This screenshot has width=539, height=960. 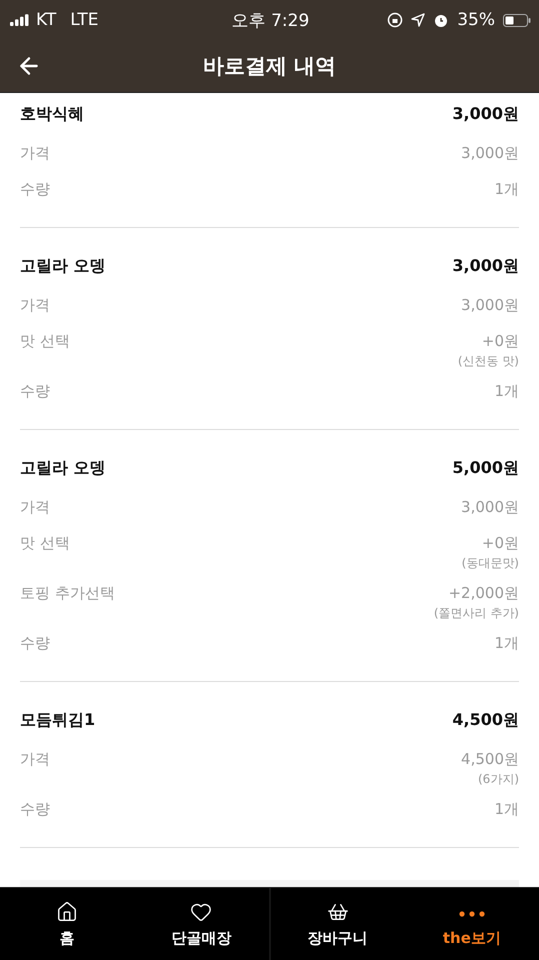 What do you see at coordinates (58, 720) in the screenshot?
I see `item-name: 모듬튀김1` at bounding box center [58, 720].